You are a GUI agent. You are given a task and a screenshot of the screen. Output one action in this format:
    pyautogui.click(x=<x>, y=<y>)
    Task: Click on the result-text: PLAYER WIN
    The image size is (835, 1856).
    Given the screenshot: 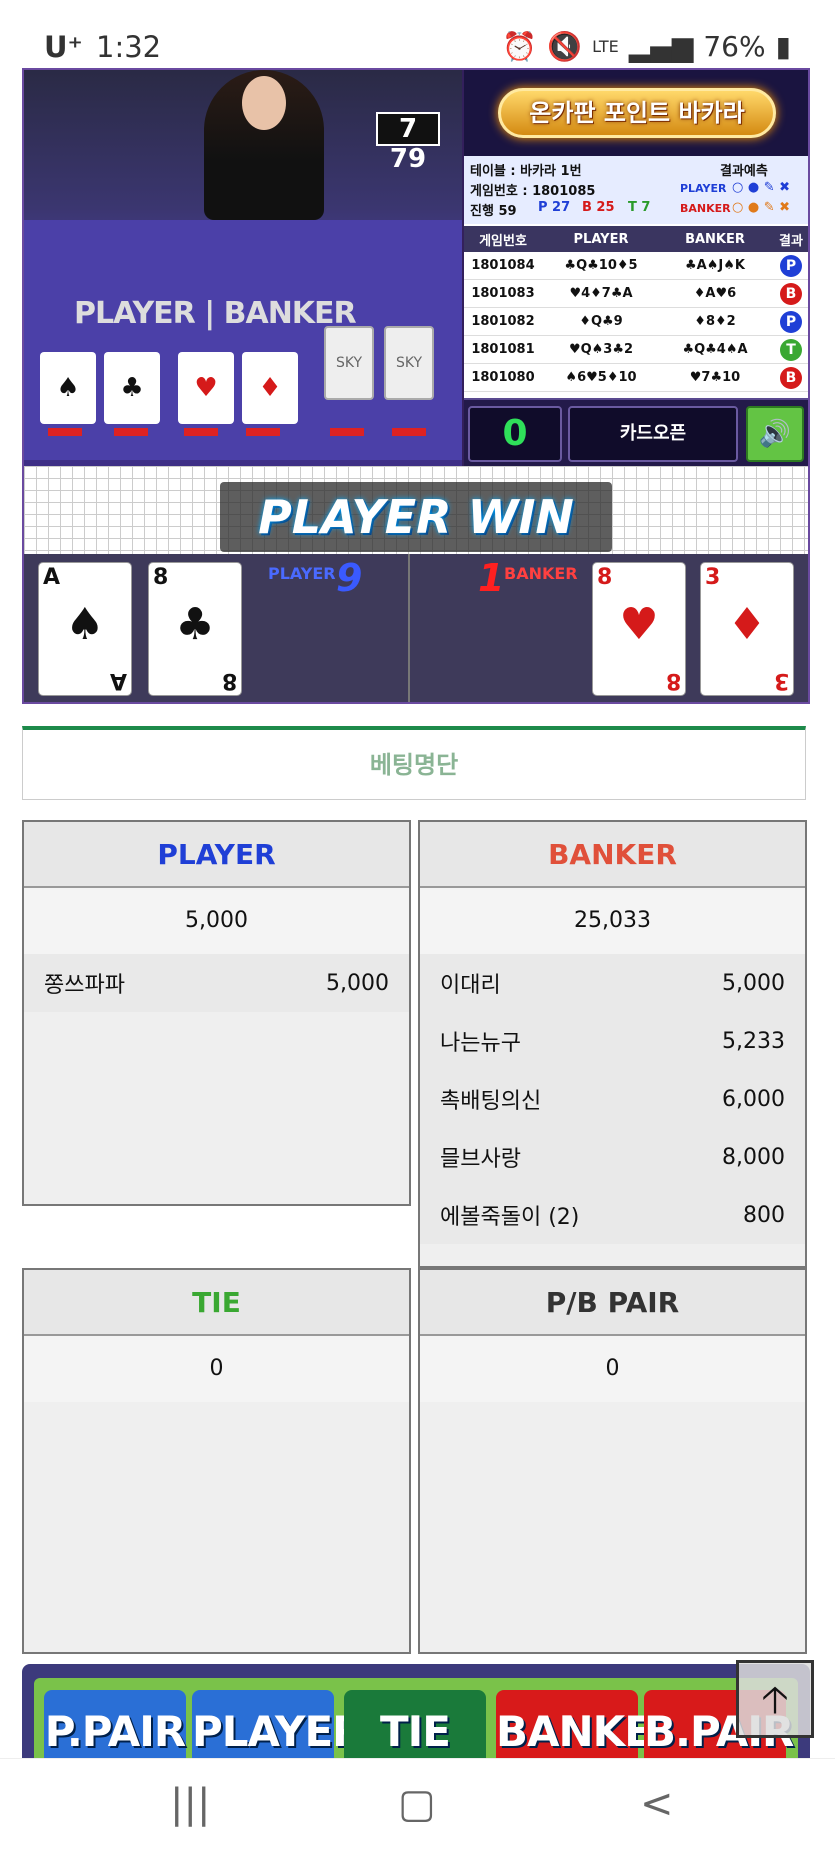 What is the action you would take?
    pyautogui.click(x=416, y=517)
    